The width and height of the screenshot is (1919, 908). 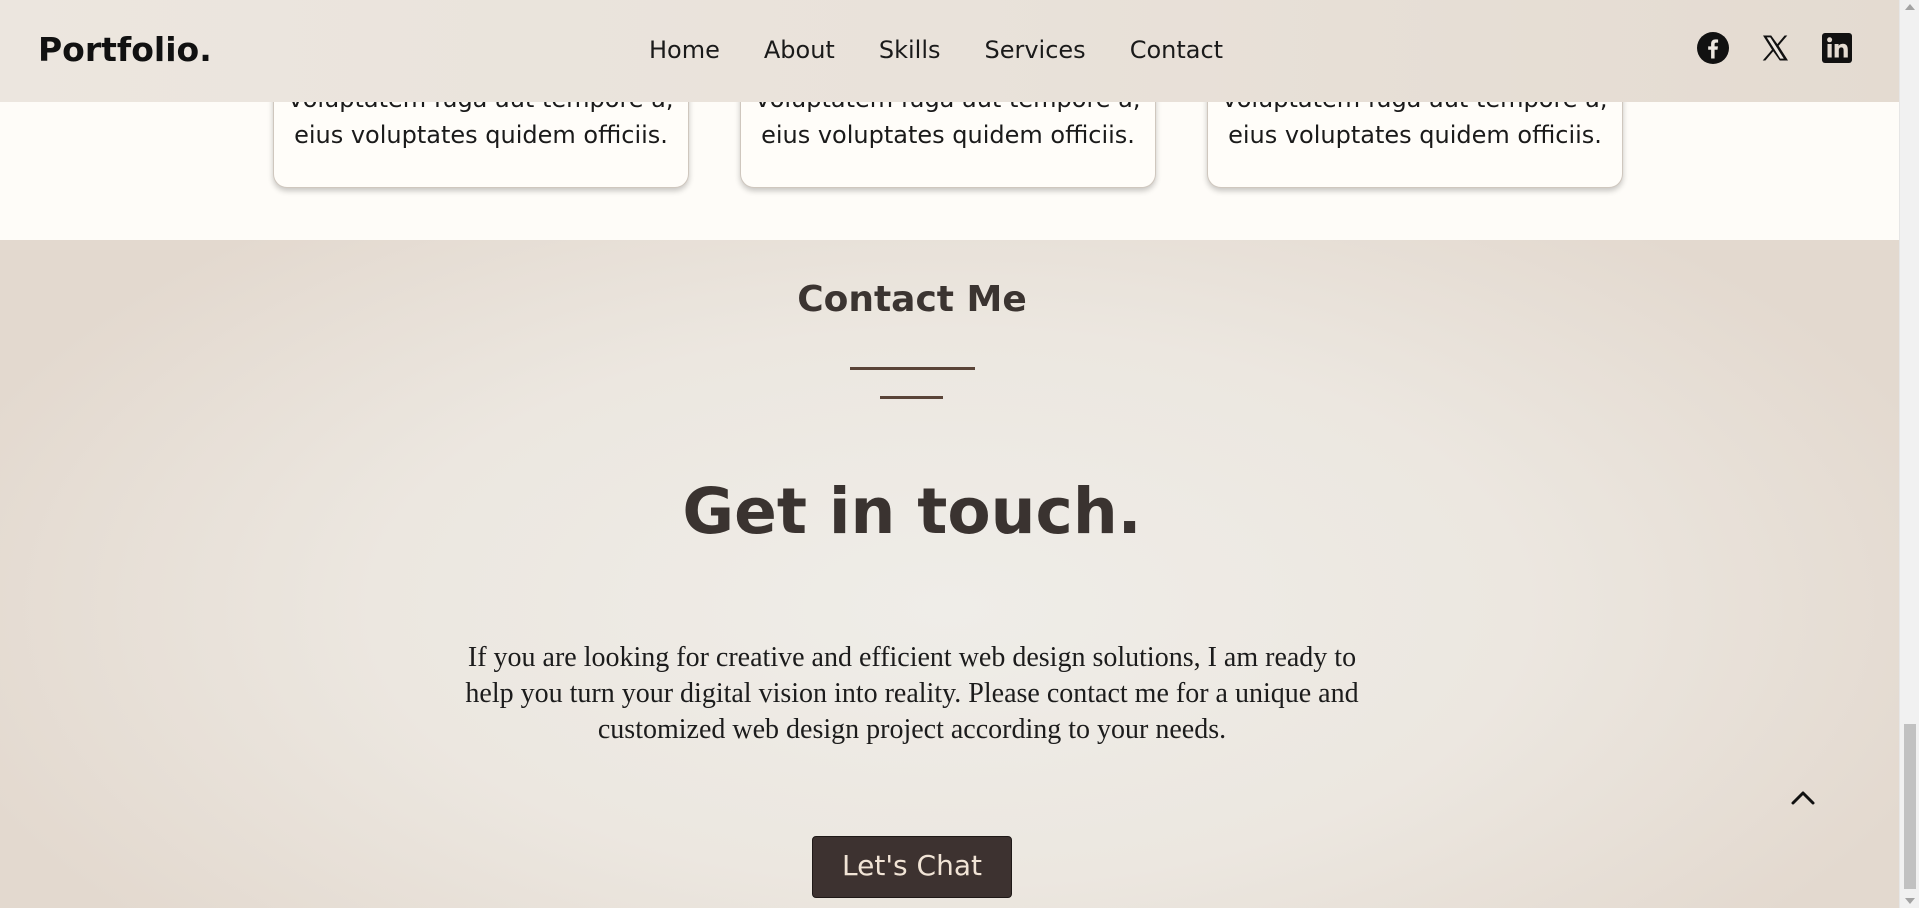 I want to click on scroll-down-arrow-icon, so click(x=1910, y=901).